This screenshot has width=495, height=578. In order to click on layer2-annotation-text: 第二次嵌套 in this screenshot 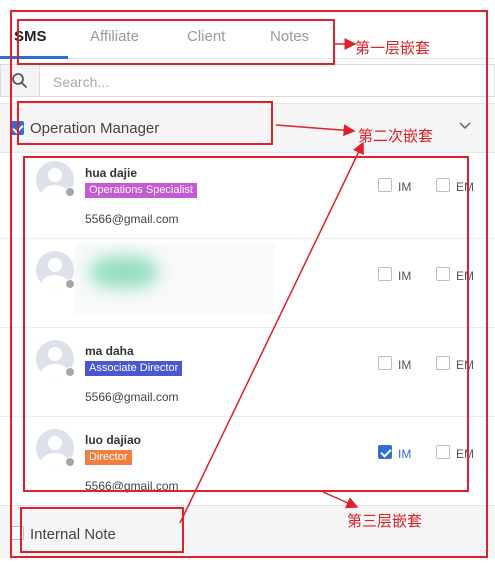, I will do `click(396, 136)`.